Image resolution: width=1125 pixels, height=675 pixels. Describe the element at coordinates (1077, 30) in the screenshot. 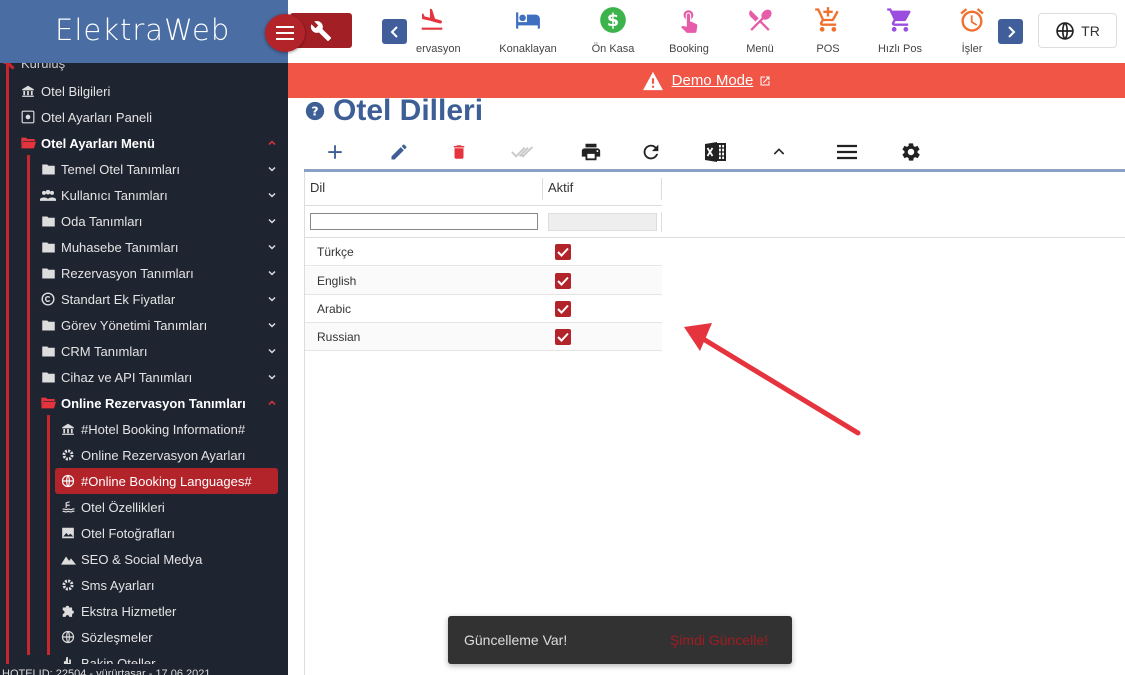

I see `language-button: TR` at that location.